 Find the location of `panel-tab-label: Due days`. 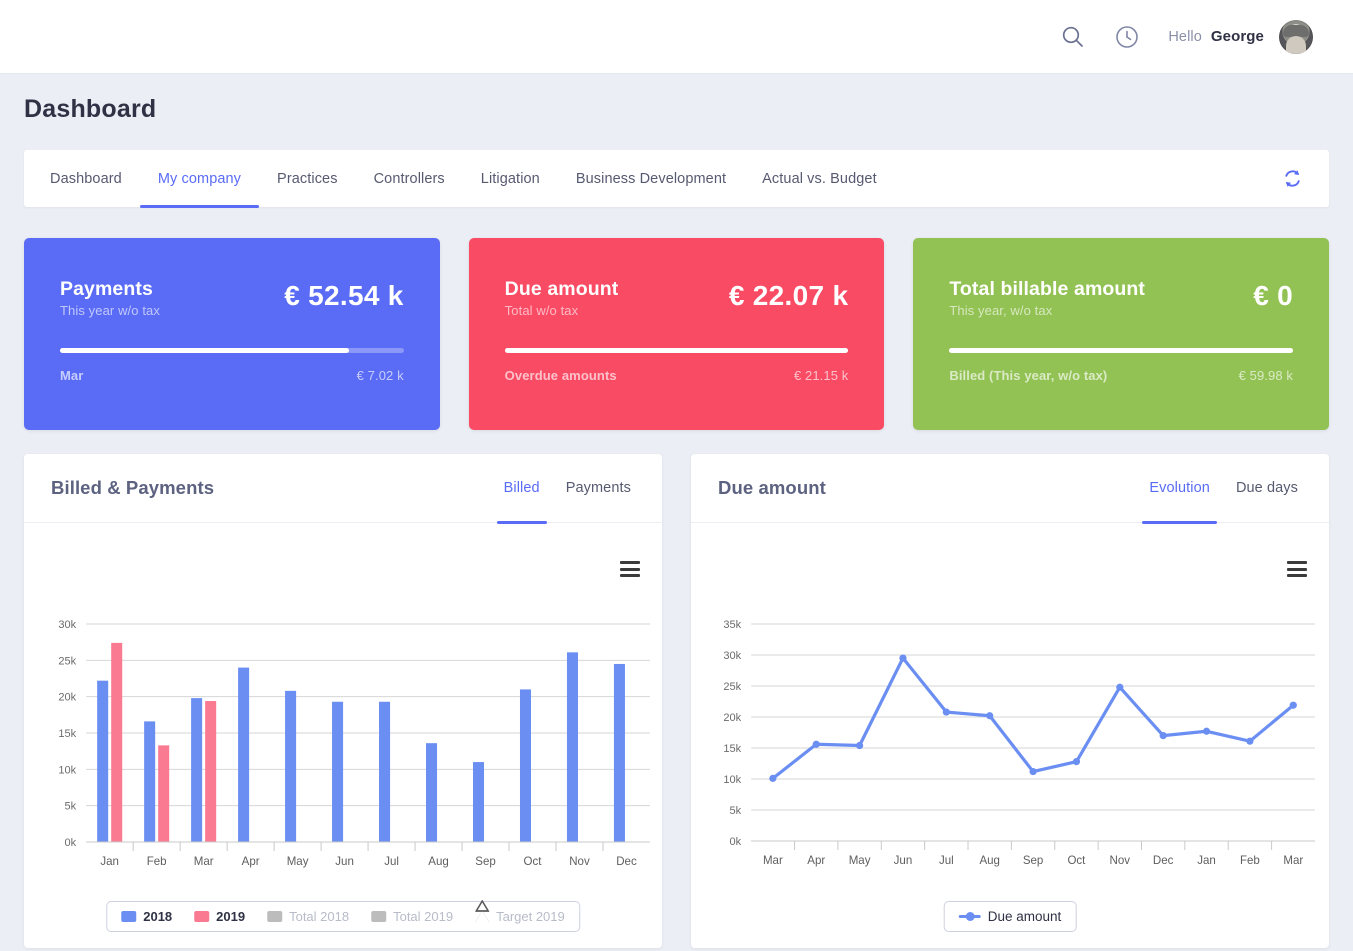

panel-tab-label: Due days is located at coordinates (1266, 488).